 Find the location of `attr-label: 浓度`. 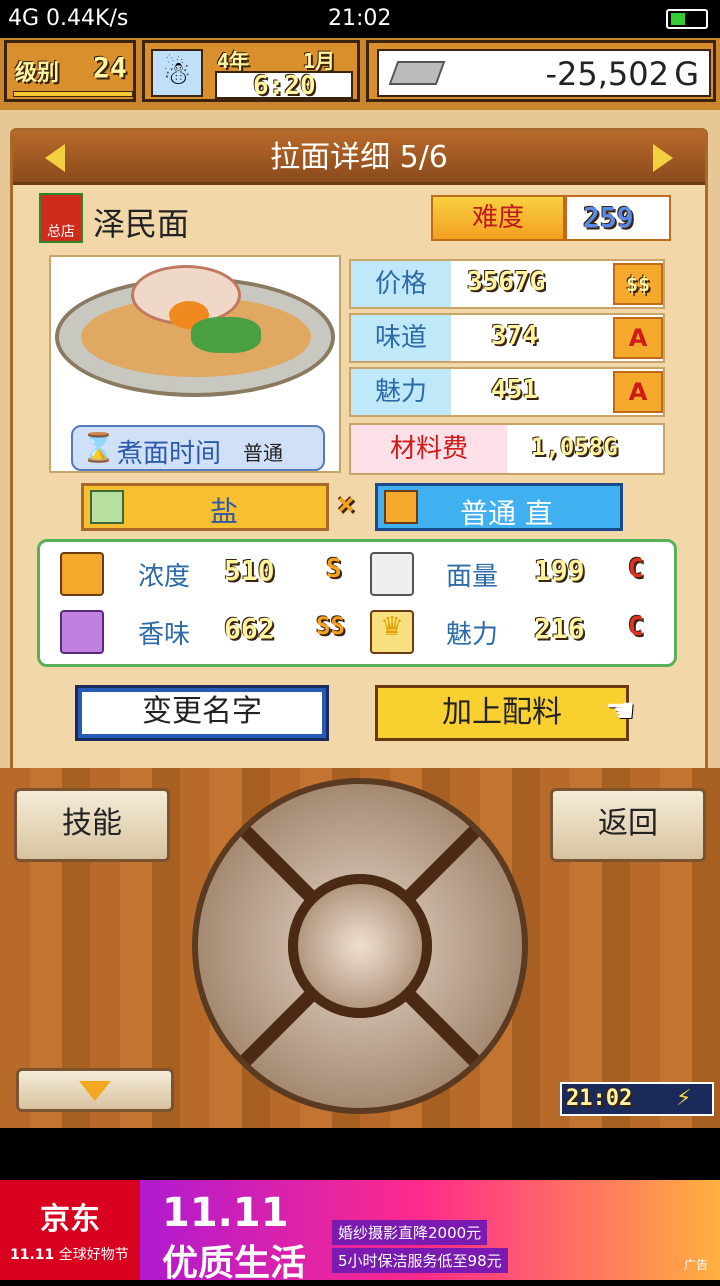

attr-label: 浓度 is located at coordinates (164, 577).